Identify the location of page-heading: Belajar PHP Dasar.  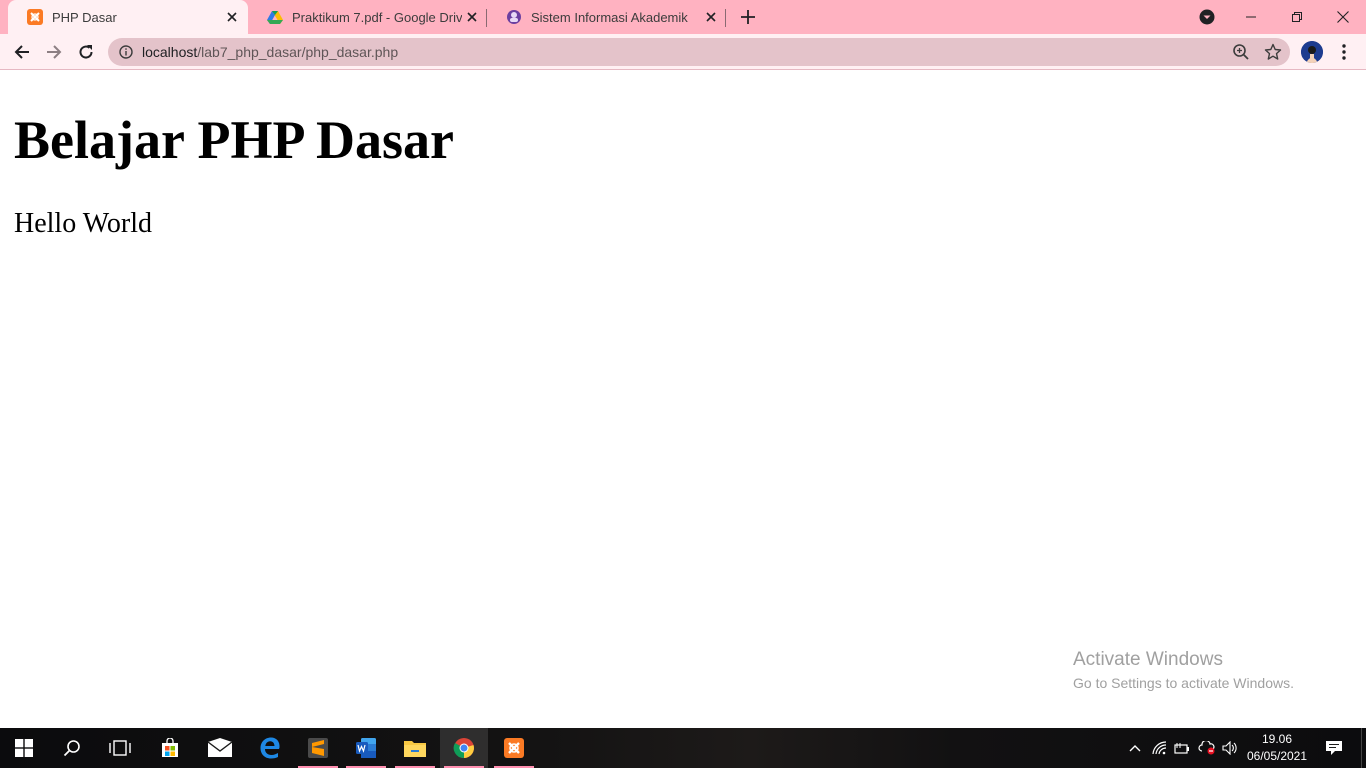
(234, 140).